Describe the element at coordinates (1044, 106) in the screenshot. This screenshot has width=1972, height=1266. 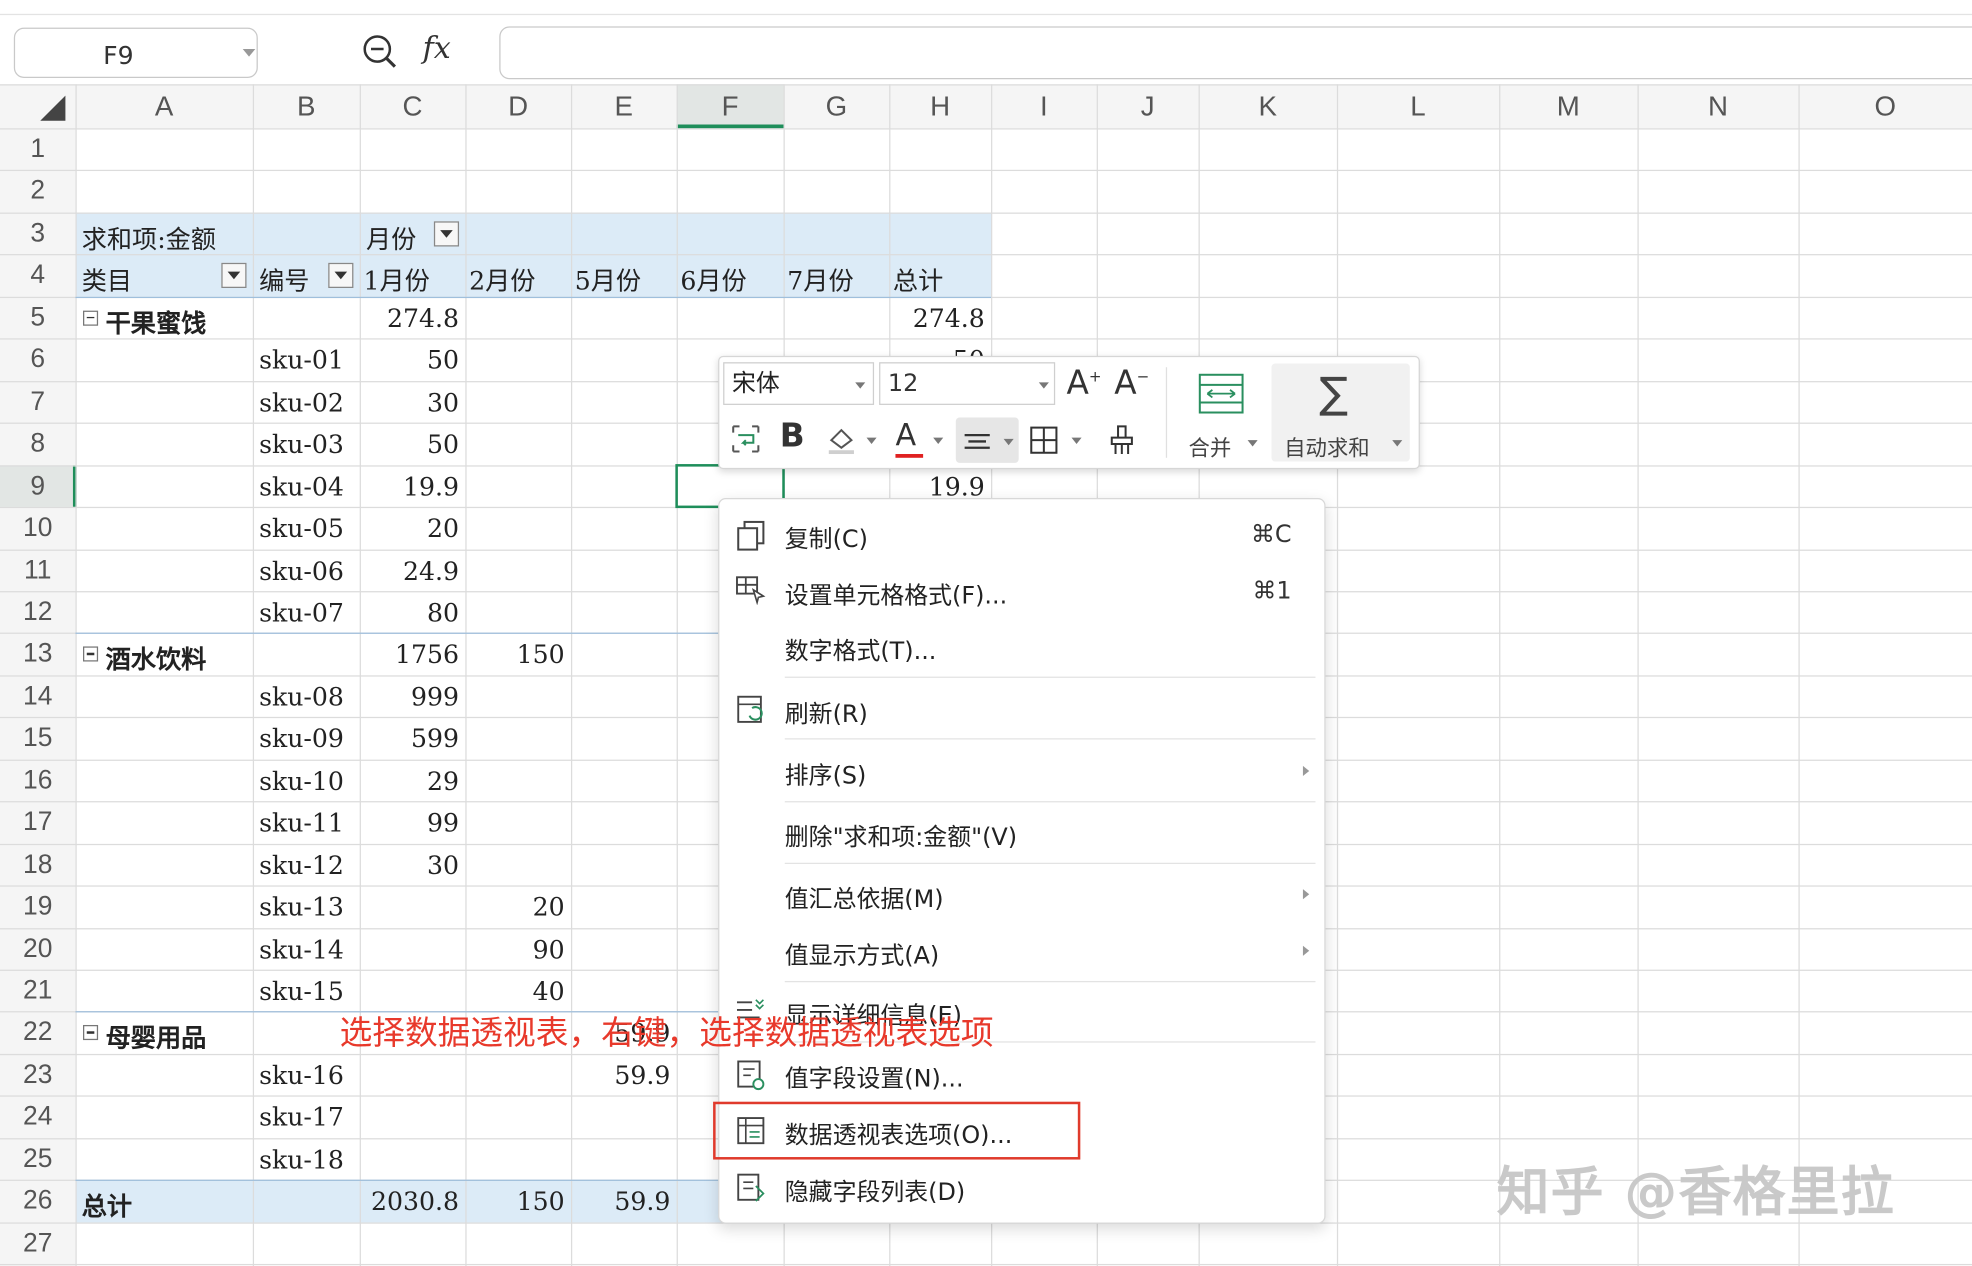
I see `column-header-i: I` at that location.